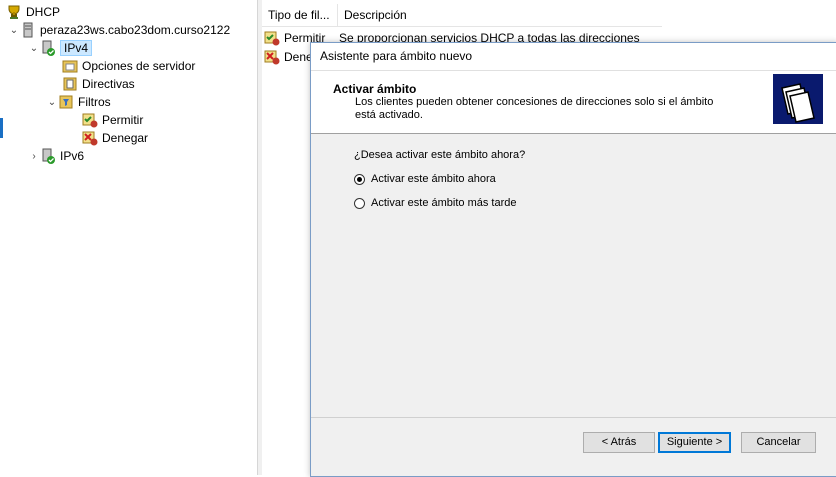 This screenshot has width=836, height=477. I want to click on list-header: Tipo de fil... Descripción, so click(462, 15).